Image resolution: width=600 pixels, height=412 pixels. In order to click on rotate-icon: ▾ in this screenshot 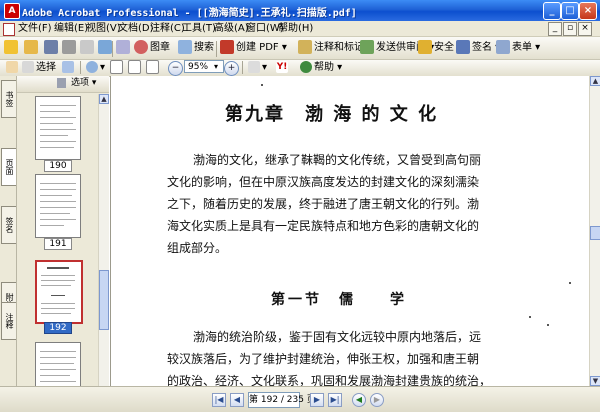, I will do `click(257, 68)`.